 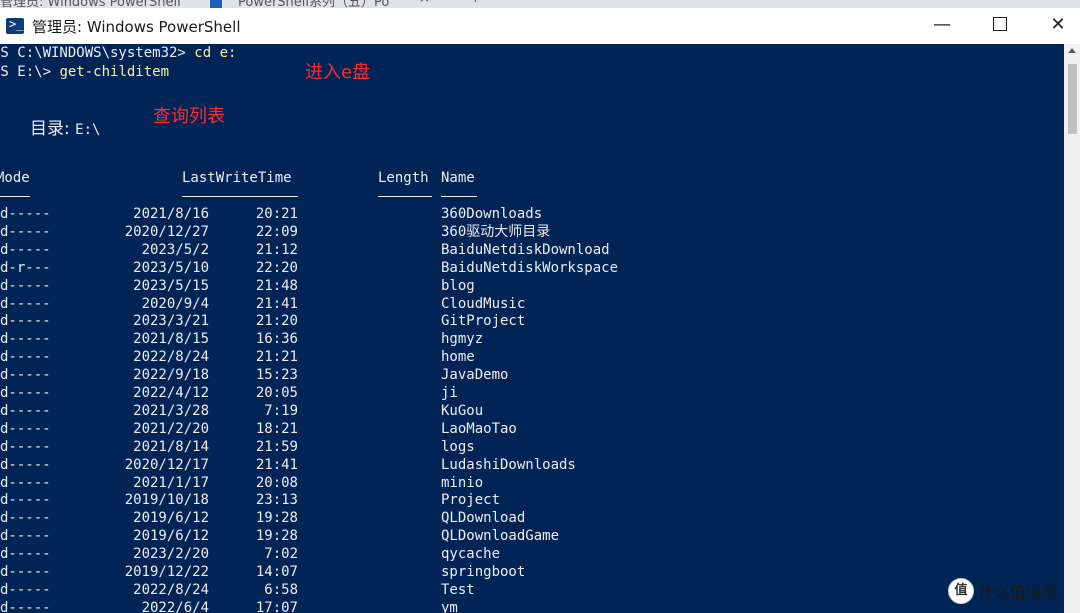 I want to click on table-row: d----- 2021/8/16 20:21 360Downloads, so click(x=532, y=214).